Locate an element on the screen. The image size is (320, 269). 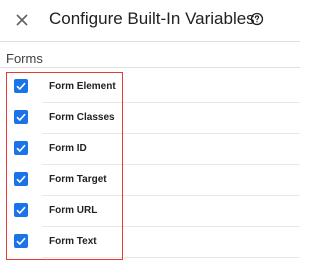
section-divider is located at coordinates (150, 67).